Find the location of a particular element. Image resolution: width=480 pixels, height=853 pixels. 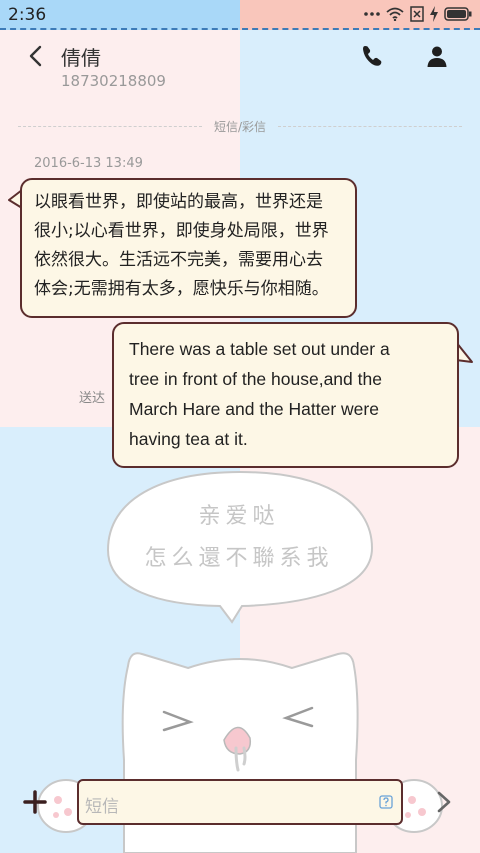

contact-number: 18730218809 is located at coordinates (113, 81).